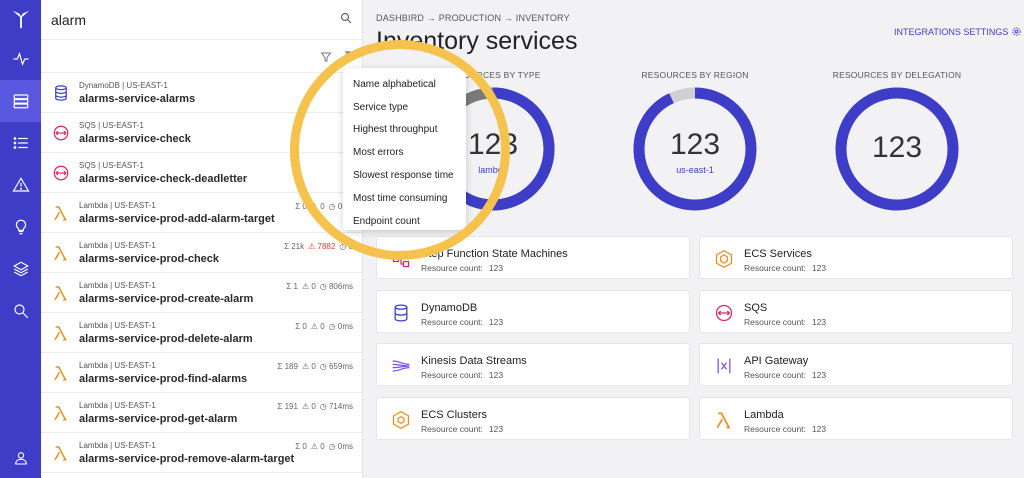  Describe the element at coordinates (61, 93) in the screenshot. I see `dynamodb-icon` at that location.